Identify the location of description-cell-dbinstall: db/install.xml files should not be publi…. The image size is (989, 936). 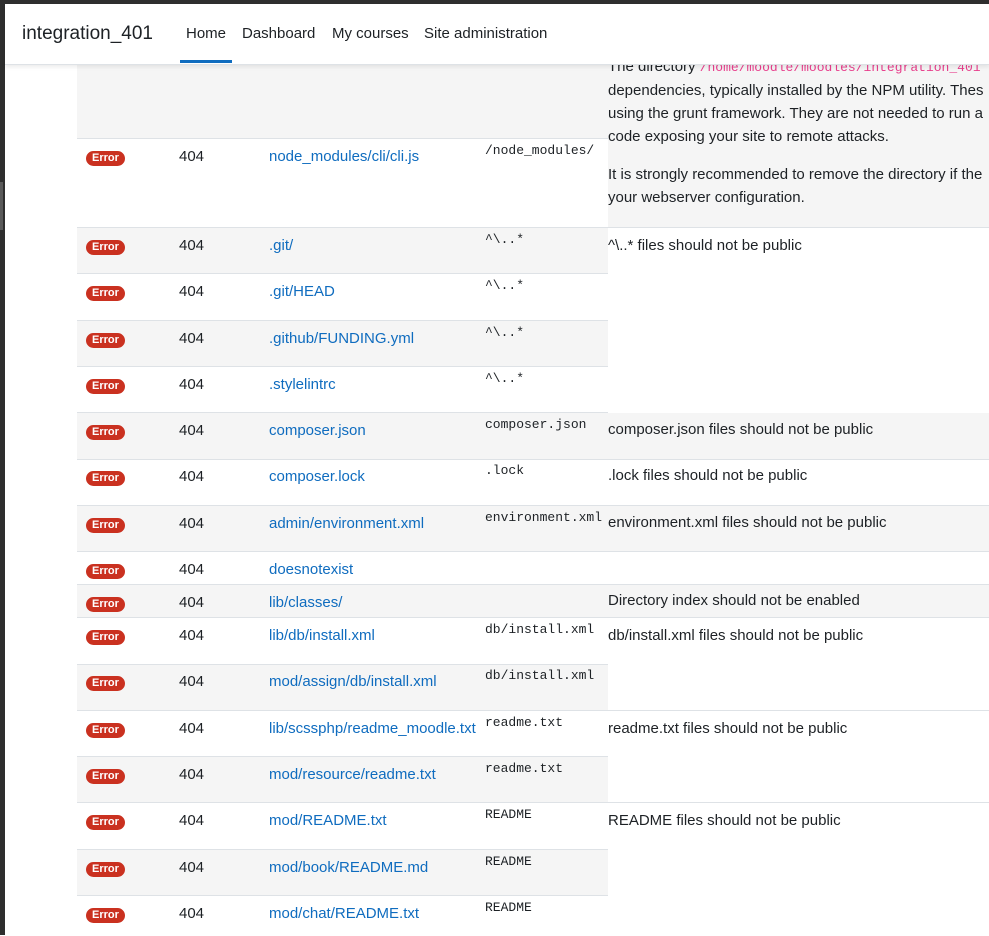
(798, 664).